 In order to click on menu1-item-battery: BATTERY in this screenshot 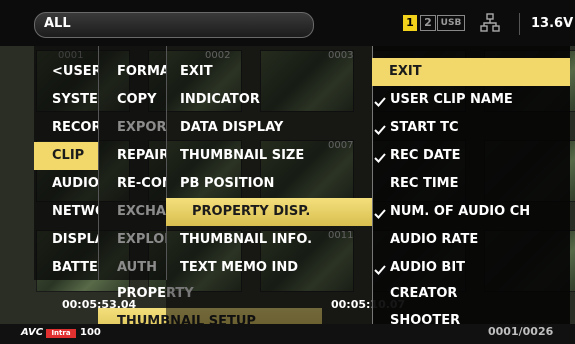, I will do `click(75, 267)`.